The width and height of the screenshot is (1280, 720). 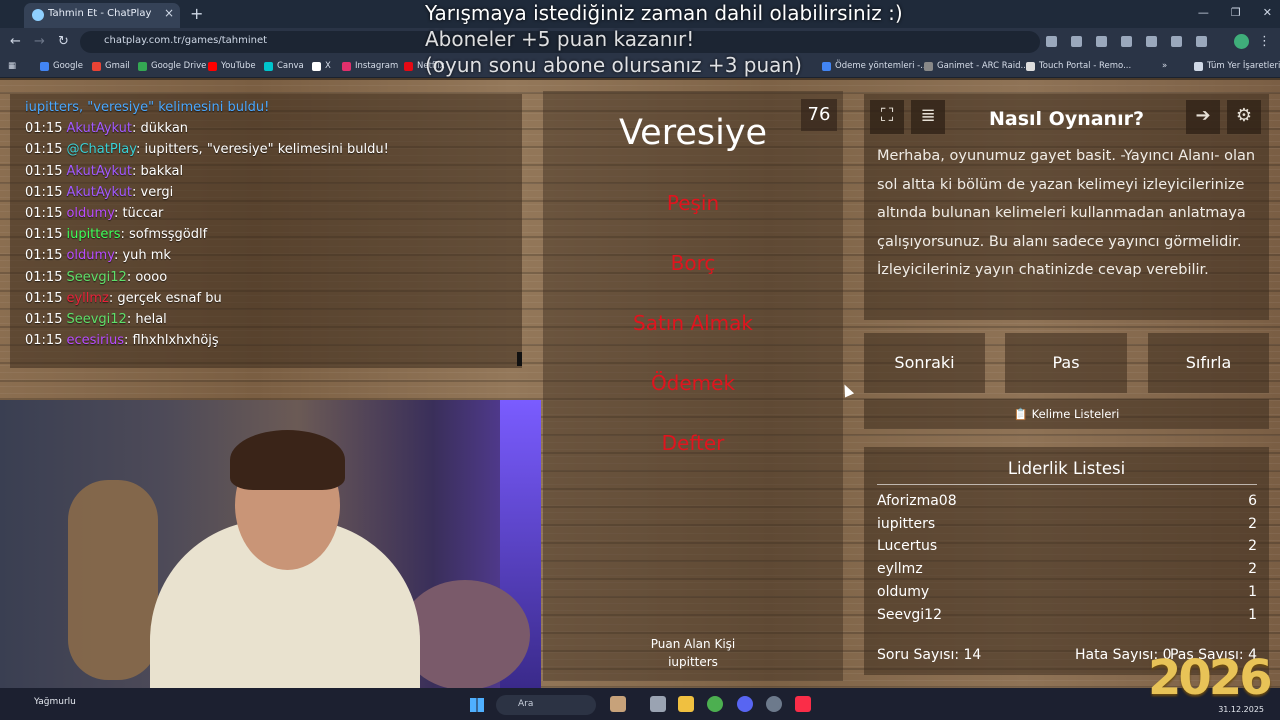 I want to click on chat-text: : oooo, so click(x=147, y=277).